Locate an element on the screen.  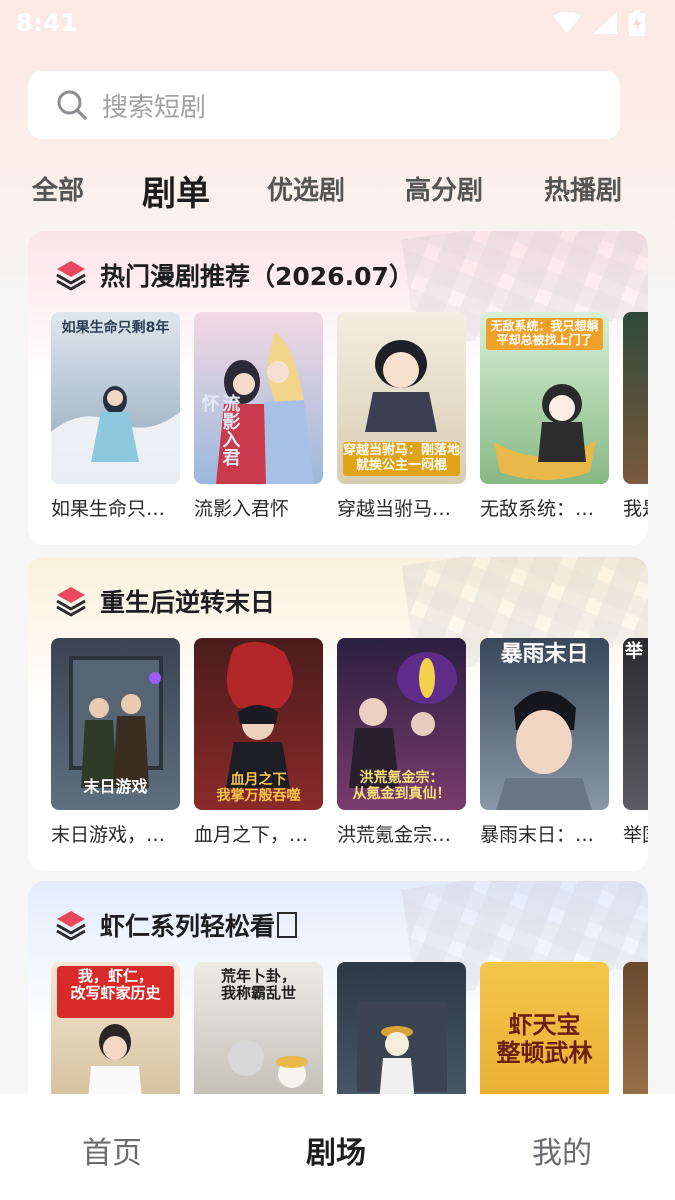
section-title: 重生后逆转末日 is located at coordinates (188, 602).